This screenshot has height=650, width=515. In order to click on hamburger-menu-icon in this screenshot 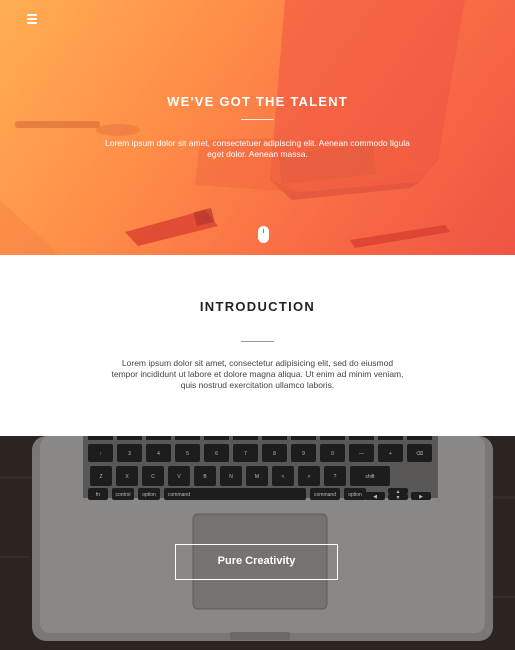, I will do `click(32, 19)`.